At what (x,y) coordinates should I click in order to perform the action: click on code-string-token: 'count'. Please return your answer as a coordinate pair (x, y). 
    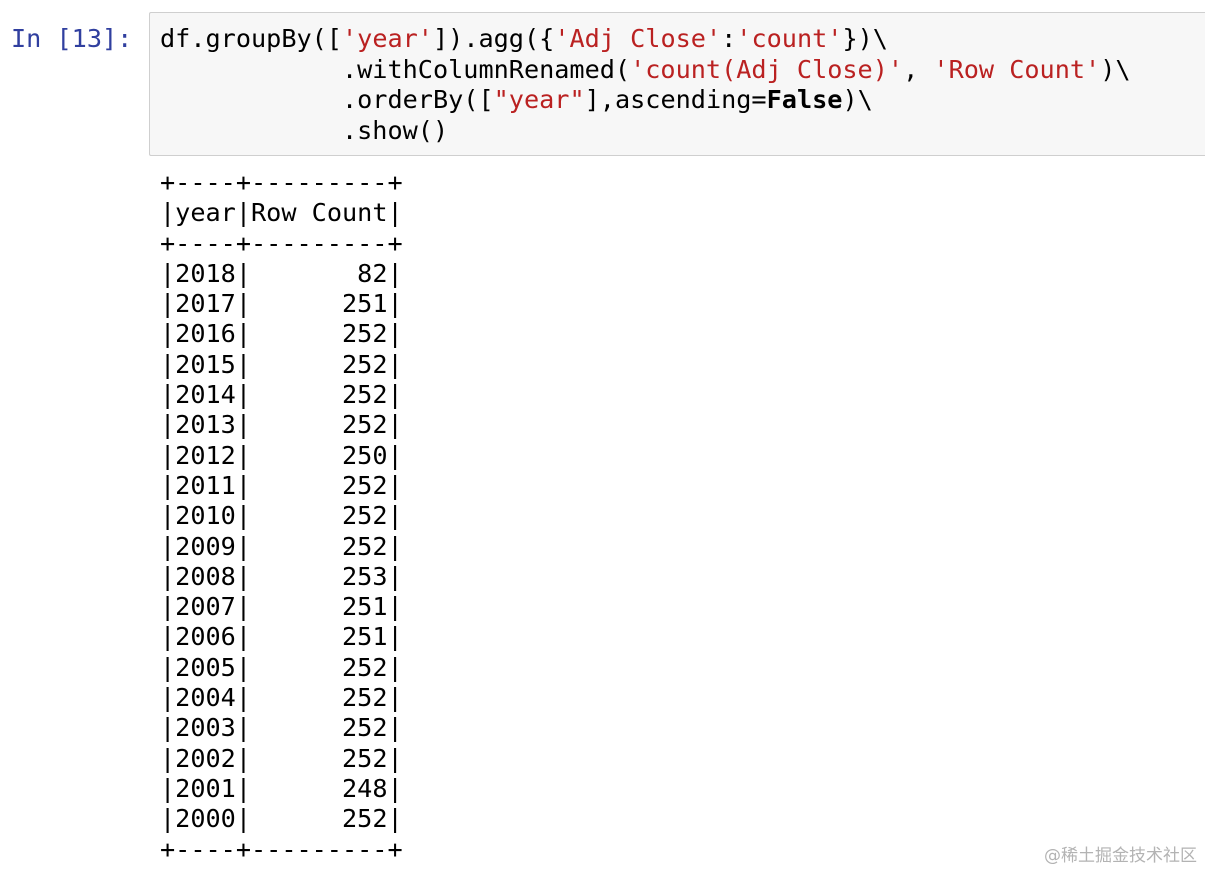
    Looking at the image, I should click on (789, 38).